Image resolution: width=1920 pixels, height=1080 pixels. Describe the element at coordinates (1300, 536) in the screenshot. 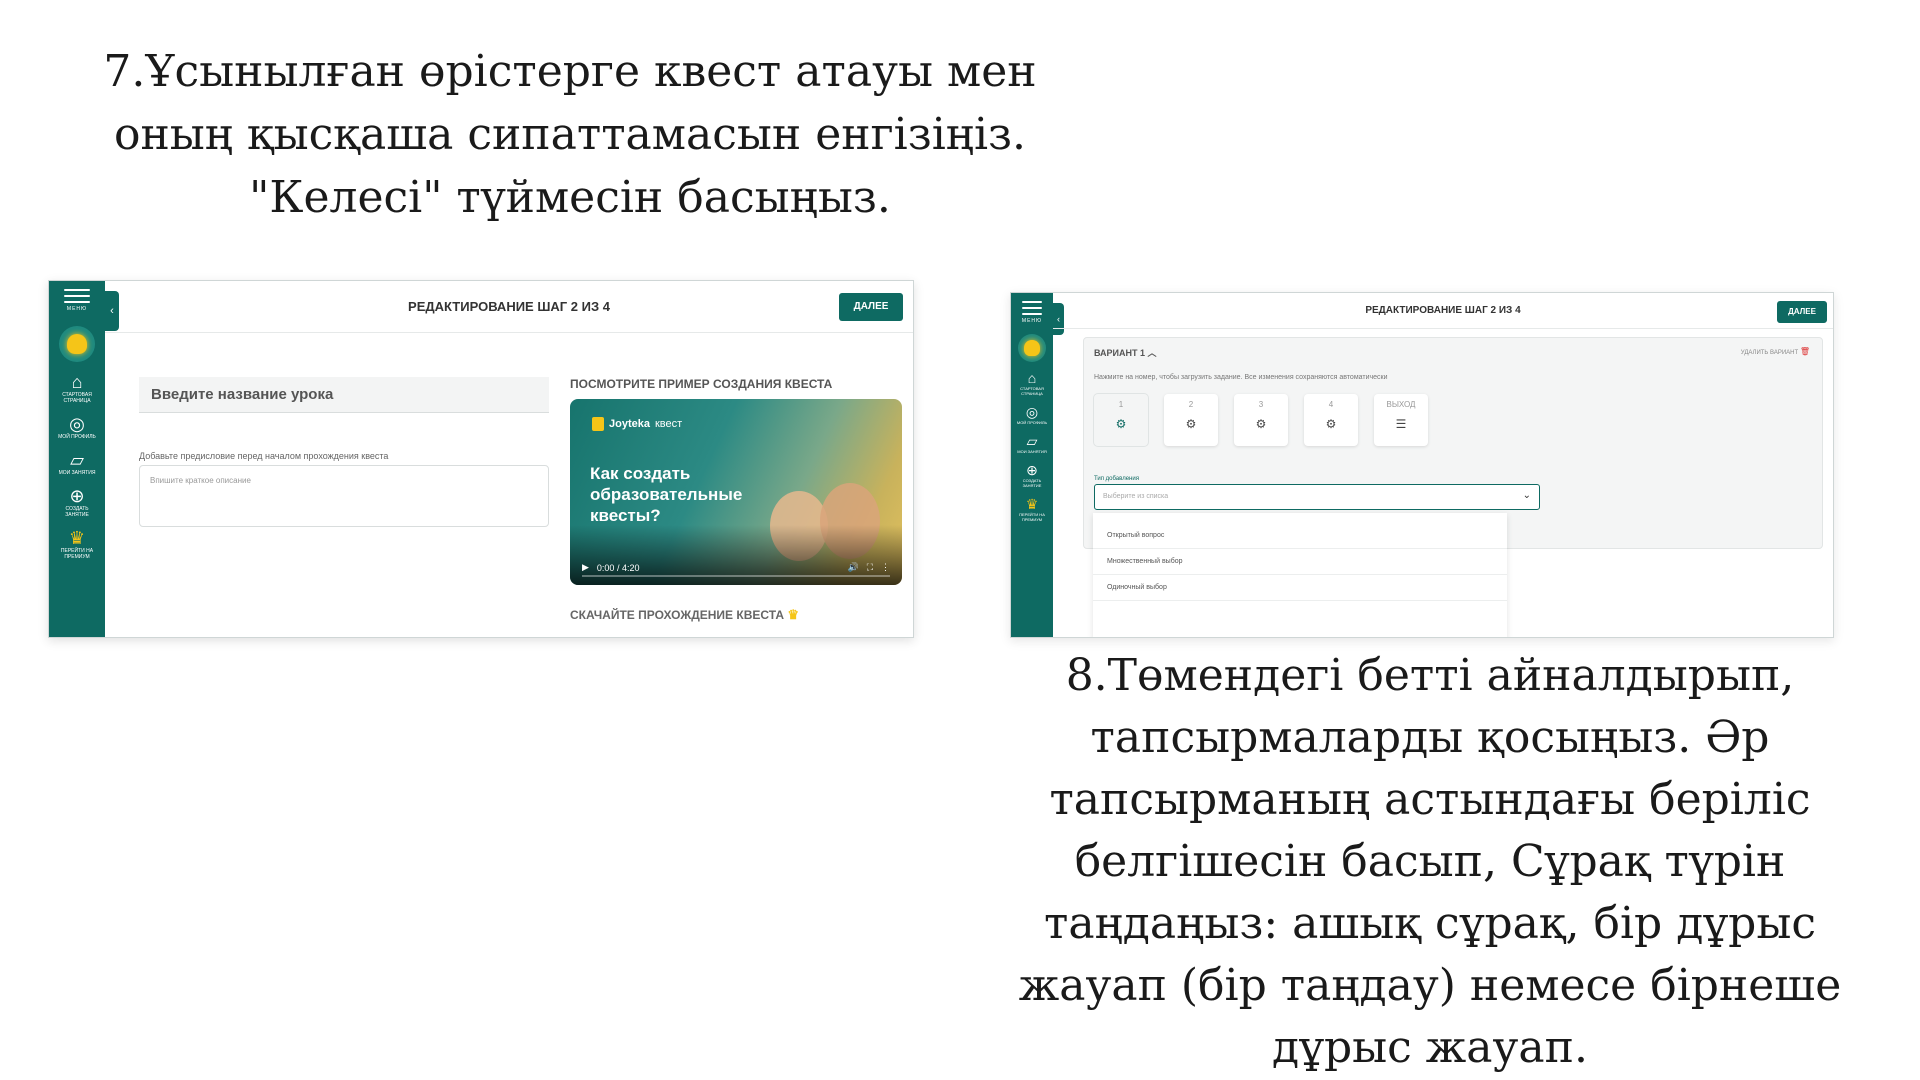

I see `option-open-question: Открытый вопрос` at that location.